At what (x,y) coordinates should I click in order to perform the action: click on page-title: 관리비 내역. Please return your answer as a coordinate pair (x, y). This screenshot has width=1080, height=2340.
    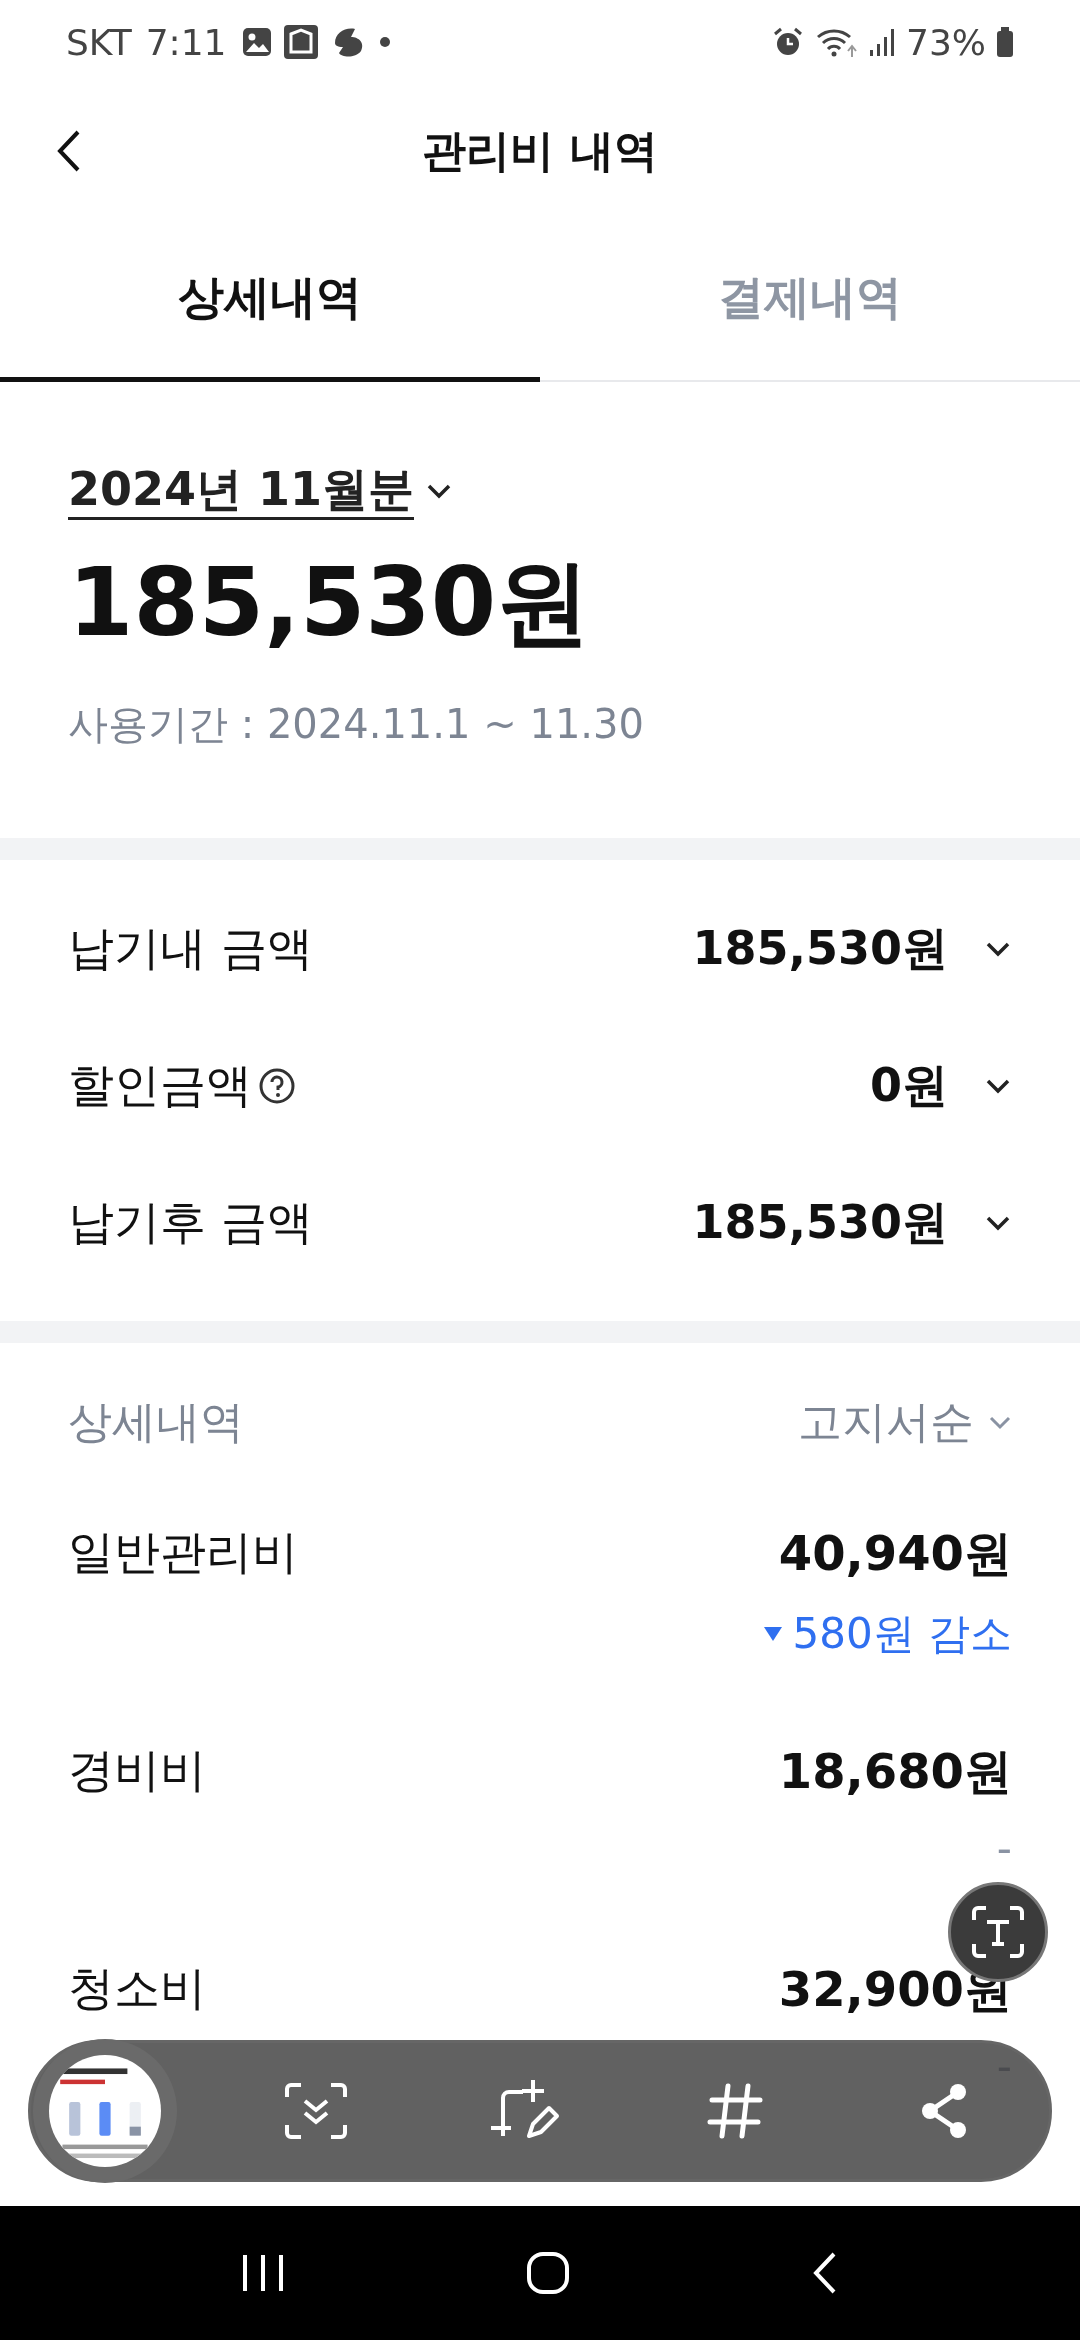
    Looking at the image, I should click on (540, 150).